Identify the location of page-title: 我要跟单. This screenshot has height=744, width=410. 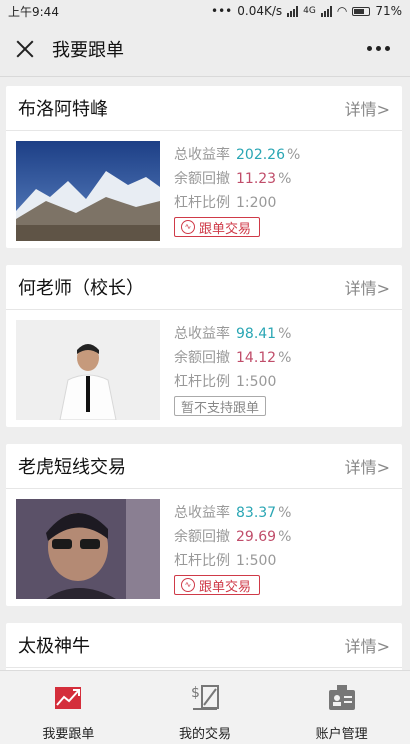
(88, 50).